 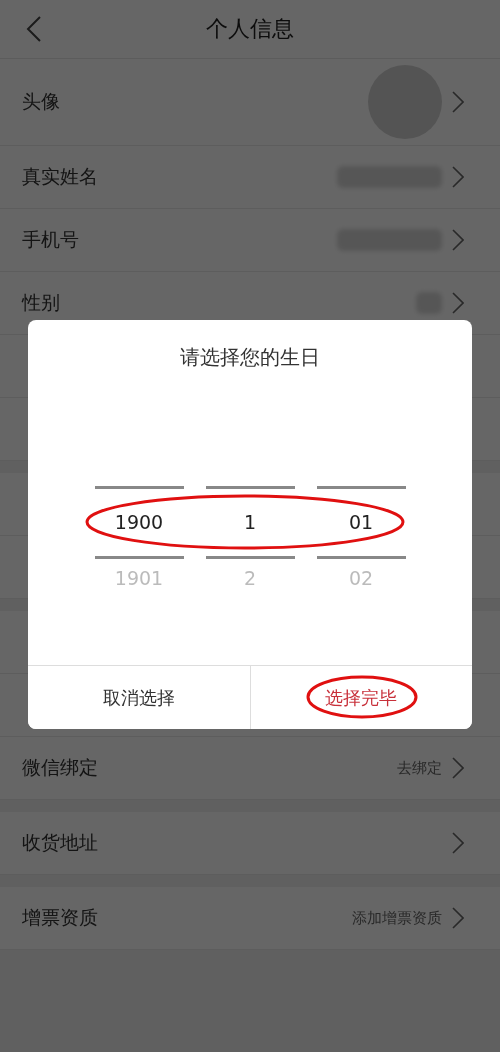 I want to click on picker-option: 1900, so click(x=139, y=522).